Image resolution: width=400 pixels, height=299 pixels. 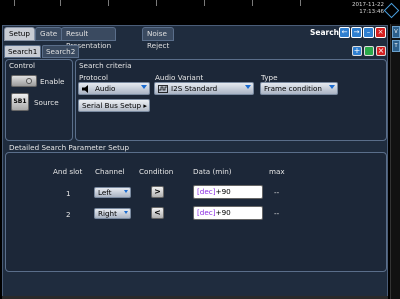 I want to click on control-group: Control Enable SB1 Source, so click(x=39, y=100).